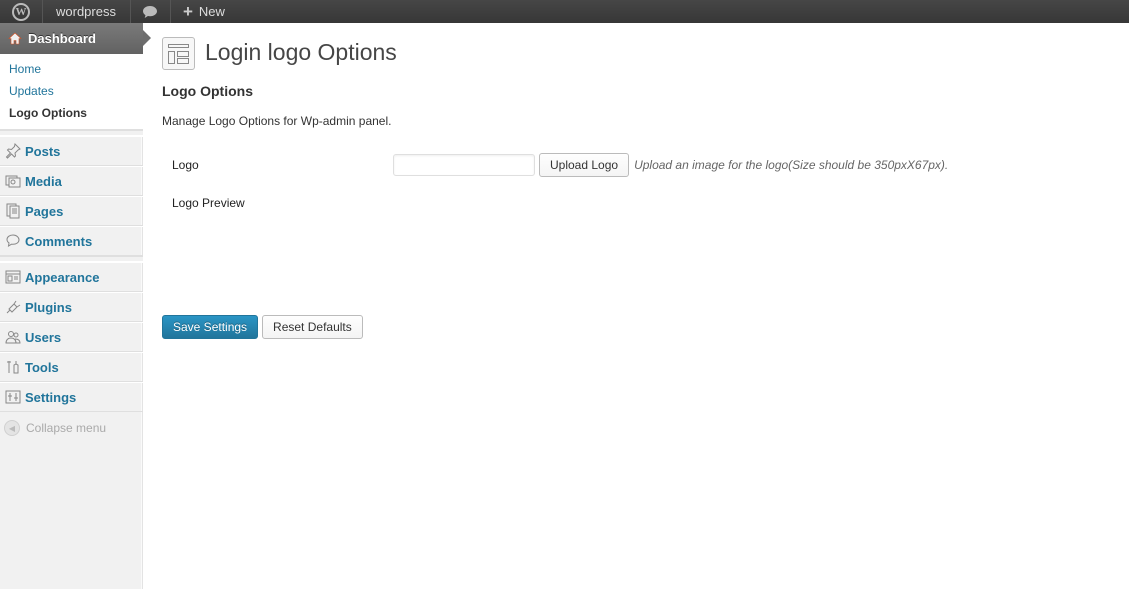  Describe the element at coordinates (62, 38) in the screenshot. I see `sidebar-item-label: Dashboard` at that location.